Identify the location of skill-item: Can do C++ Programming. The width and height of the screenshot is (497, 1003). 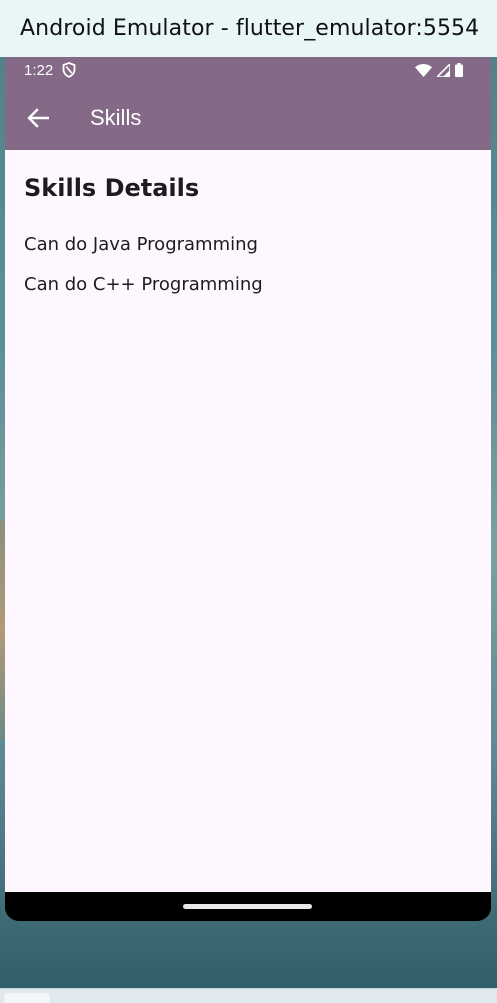
(143, 284).